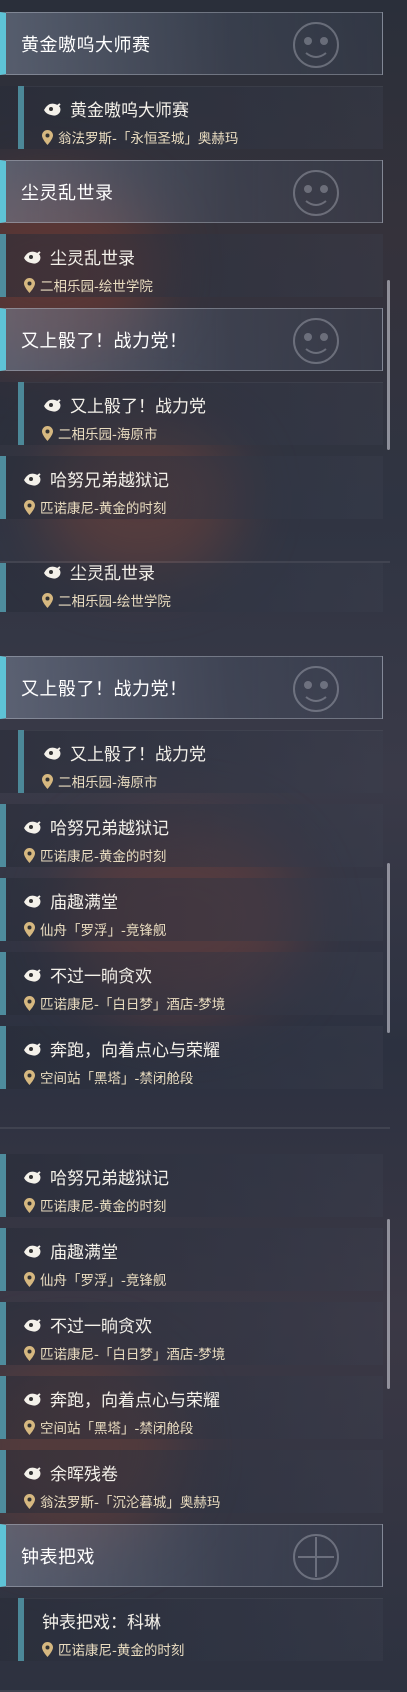  Describe the element at coordinates (101, 1327) in the screenshot. I see `quest-name: 不过一晌贪欢` at that location.